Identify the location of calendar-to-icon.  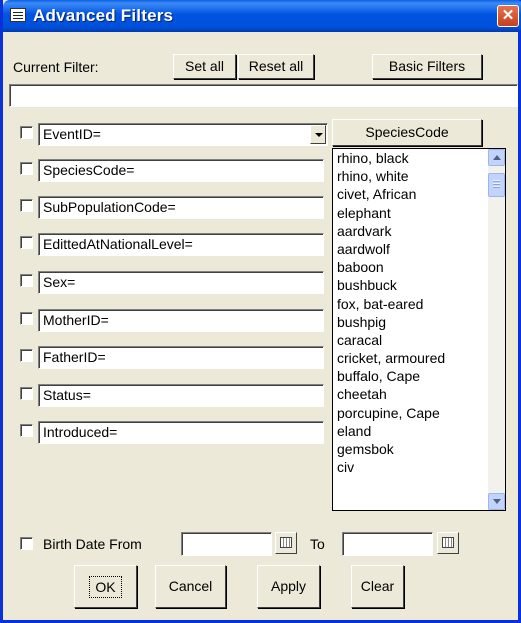
(448, 543).